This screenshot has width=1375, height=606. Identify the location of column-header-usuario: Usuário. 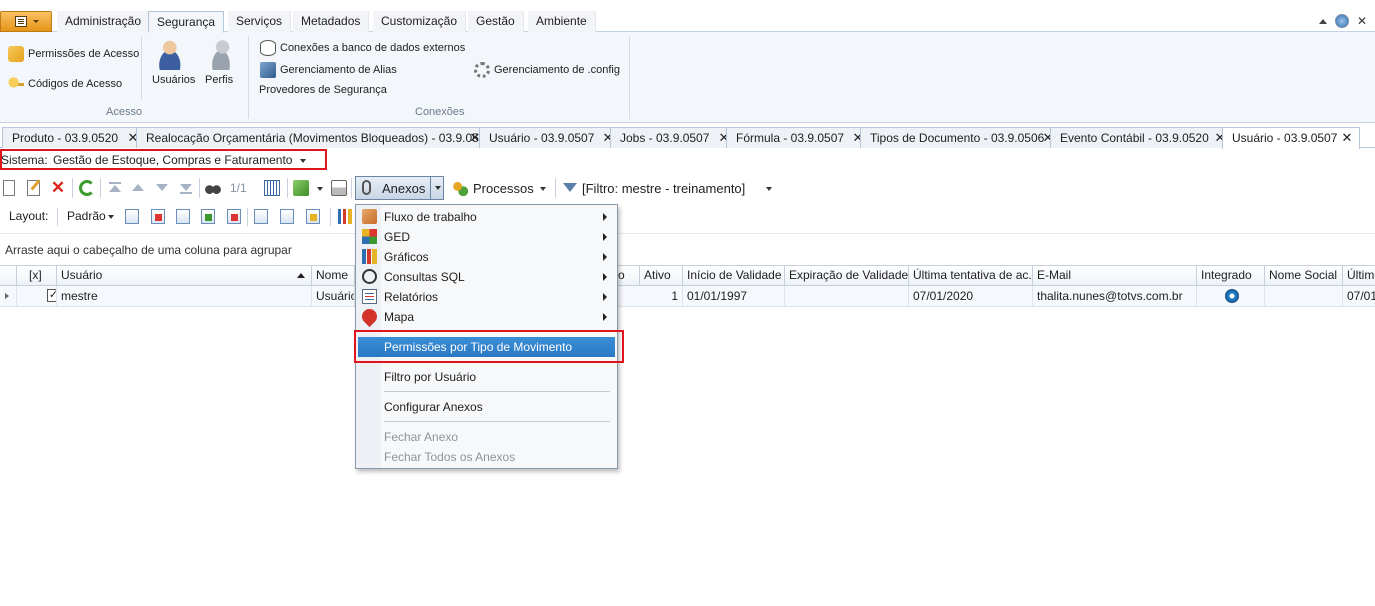
(184, 276).